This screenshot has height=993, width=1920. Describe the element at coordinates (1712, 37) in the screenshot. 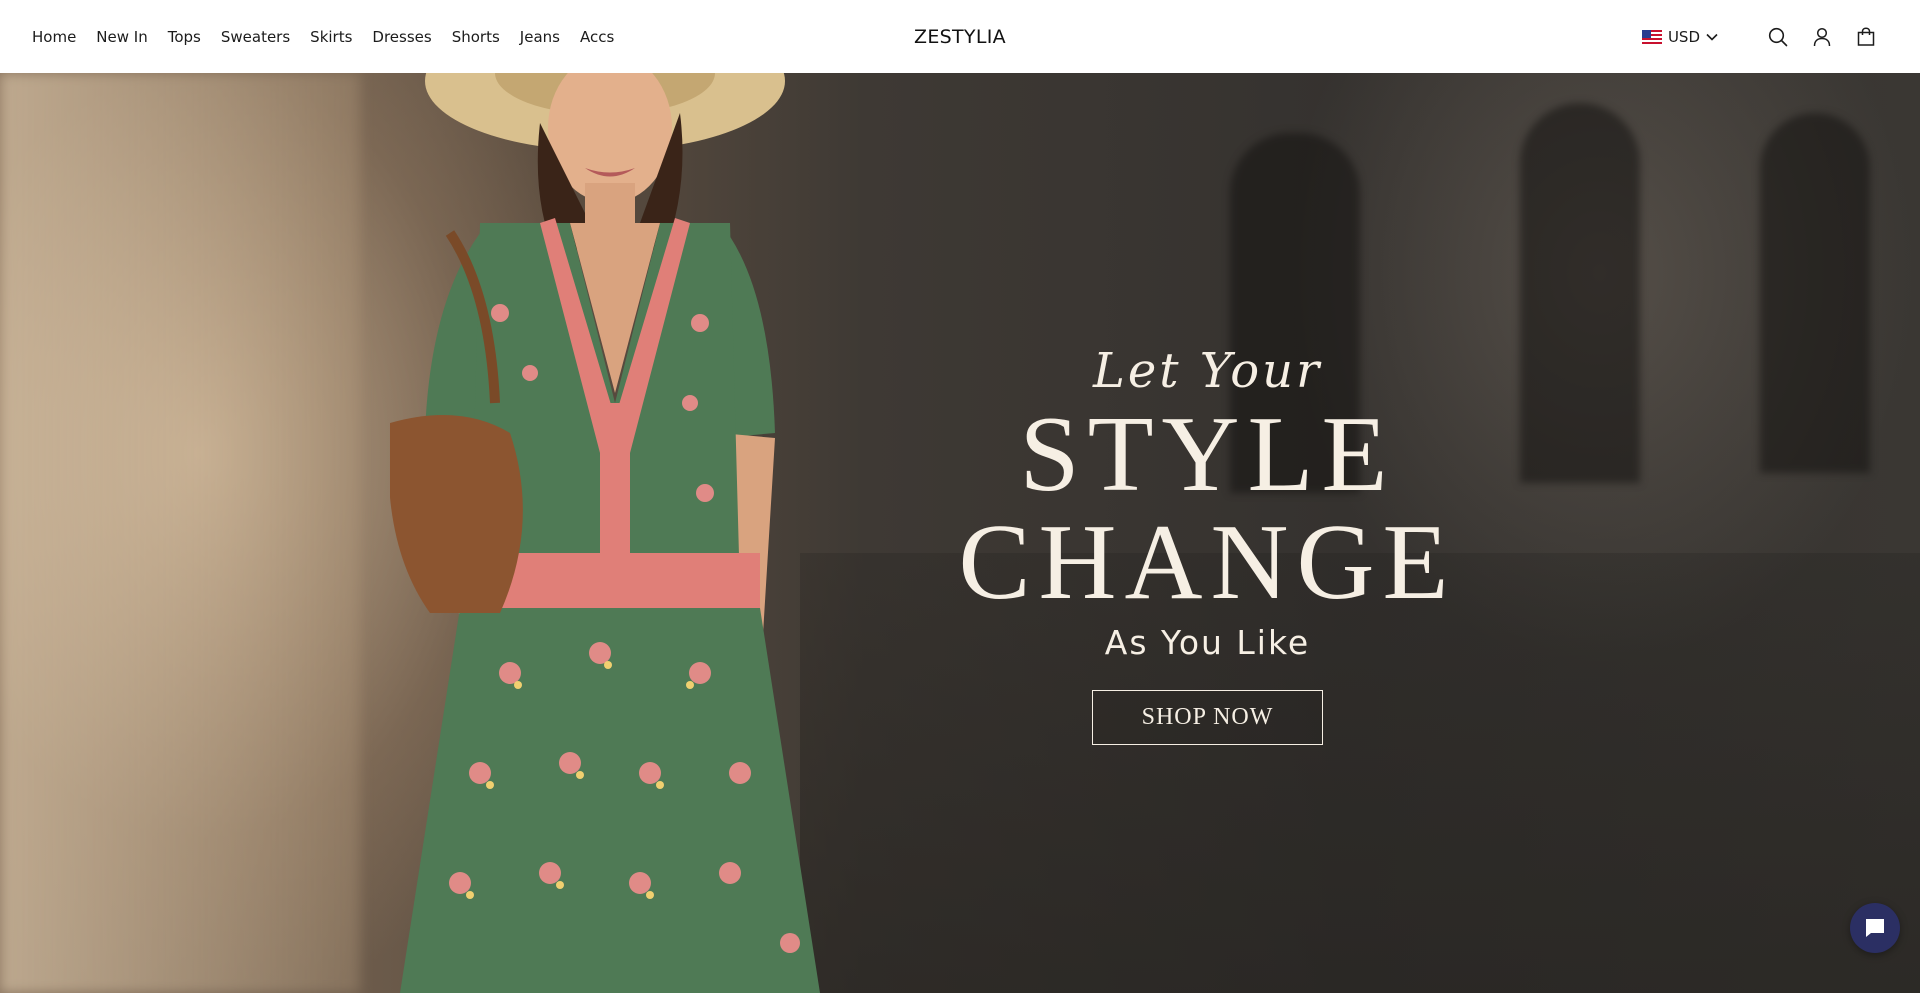

I see `chevron-down-icon` at that location.